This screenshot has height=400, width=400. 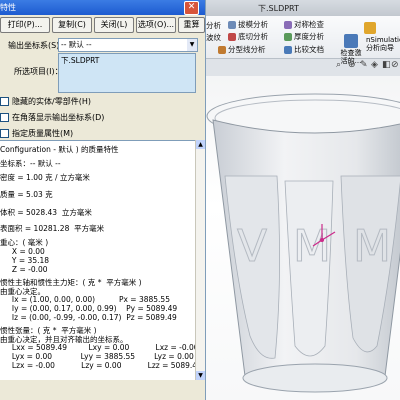 I want to click on heads-up-view-toolbar: ⌕ ⊕ ✎ ◈ ◧ ⊘, so click(x=305, y=67).